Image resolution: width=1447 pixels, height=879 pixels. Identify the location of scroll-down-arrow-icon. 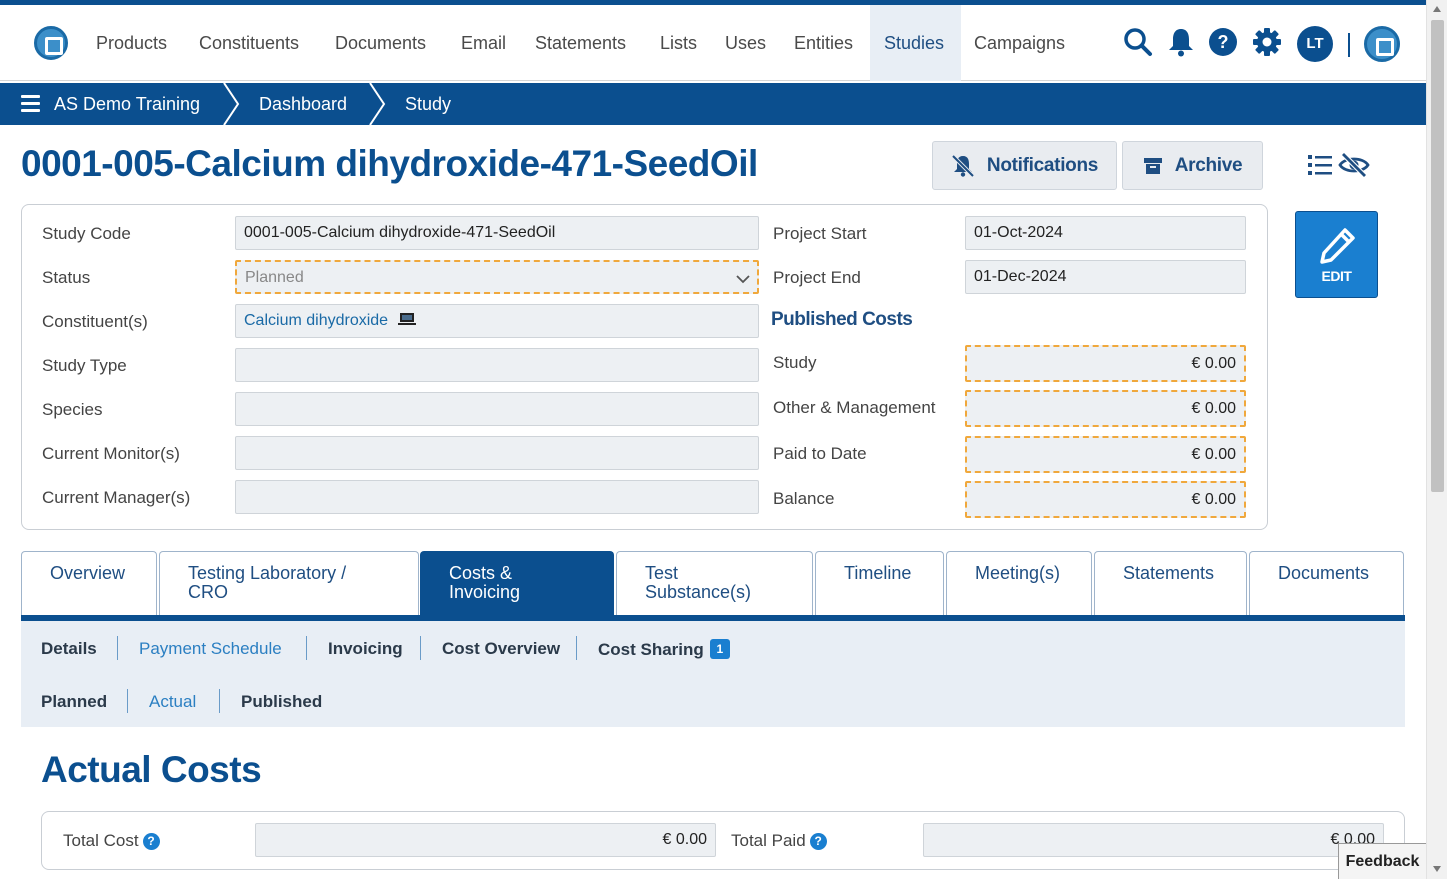
(1437, 869).